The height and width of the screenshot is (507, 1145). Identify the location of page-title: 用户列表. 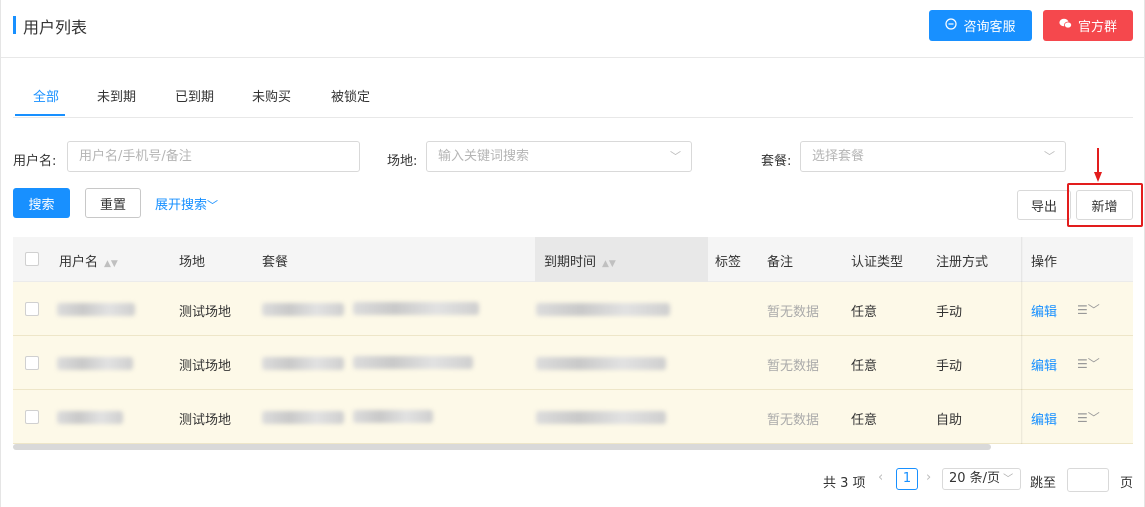
(55, 27).